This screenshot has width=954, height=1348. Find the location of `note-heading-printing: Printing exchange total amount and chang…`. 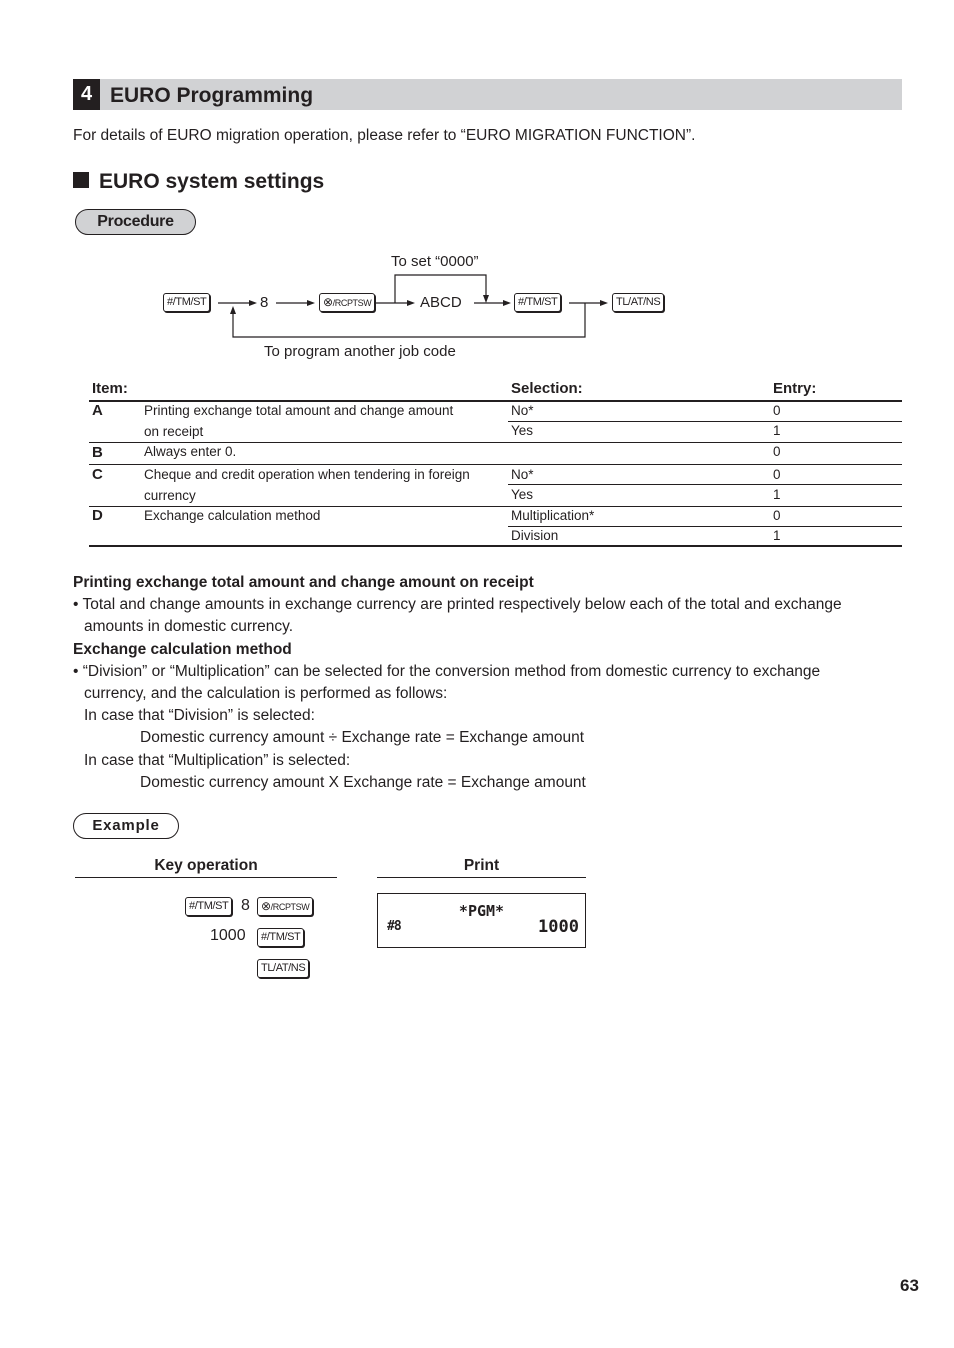

note-heading-printing: Printing exchange total amount and chang… is located at coordinates (303, 582).